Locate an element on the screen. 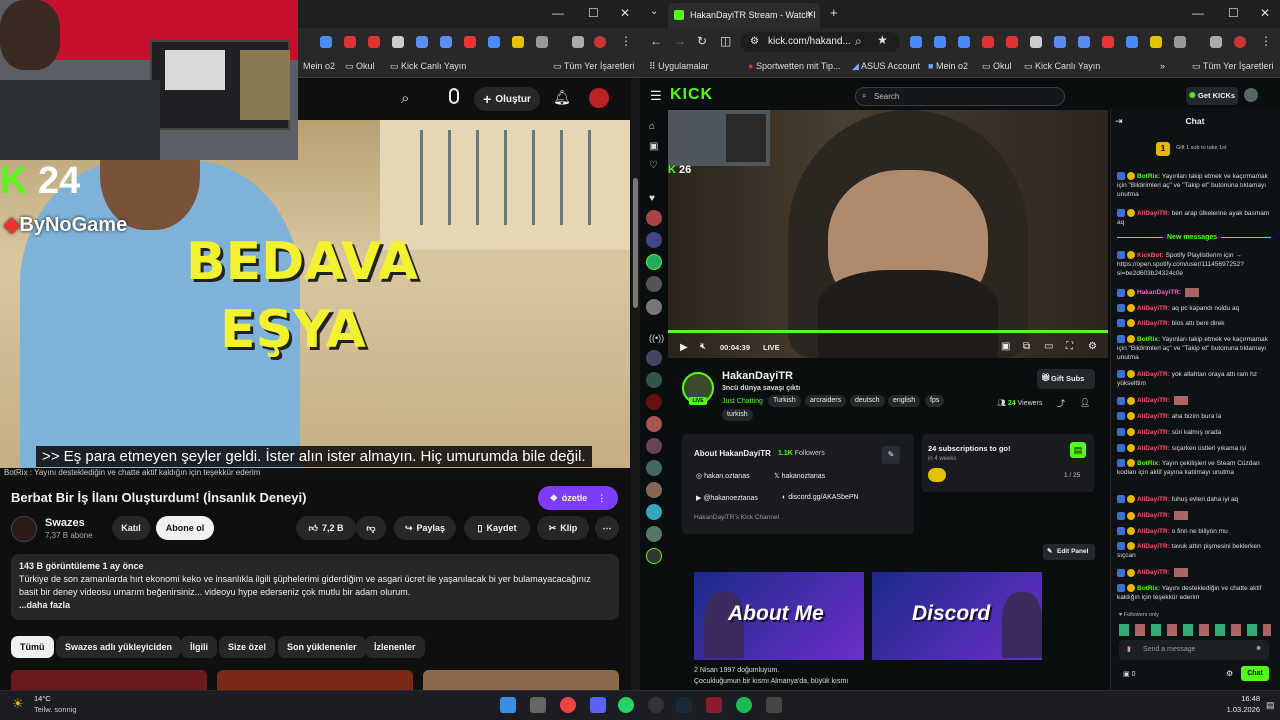 Image resolution: width=1280 pixels, height=720 pixels. whatsapp-icon is located at coordinates (626, 705).